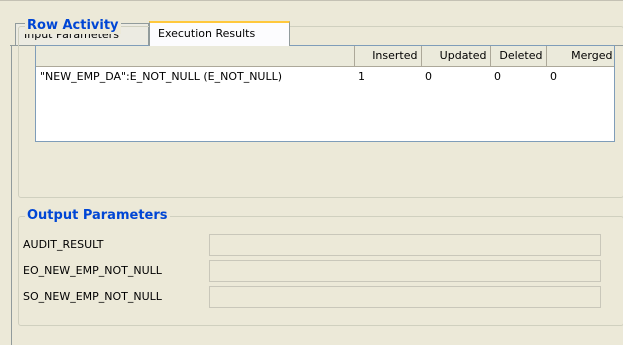 Image resolution: width=623 pixels, height=345 pixels. I want to click on param-row-eo-new-emp-not-null: EO_NEW_EMP_NOT_NULL, so click(321, 271).